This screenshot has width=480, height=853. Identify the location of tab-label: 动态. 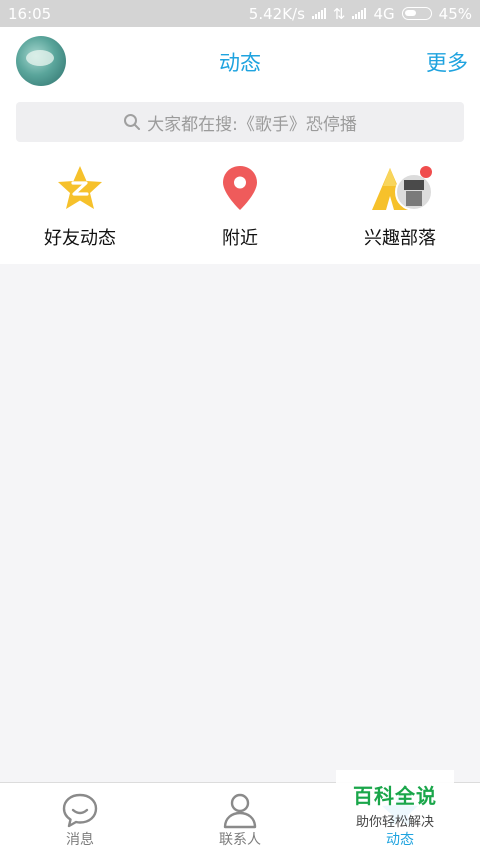
(400, 840).